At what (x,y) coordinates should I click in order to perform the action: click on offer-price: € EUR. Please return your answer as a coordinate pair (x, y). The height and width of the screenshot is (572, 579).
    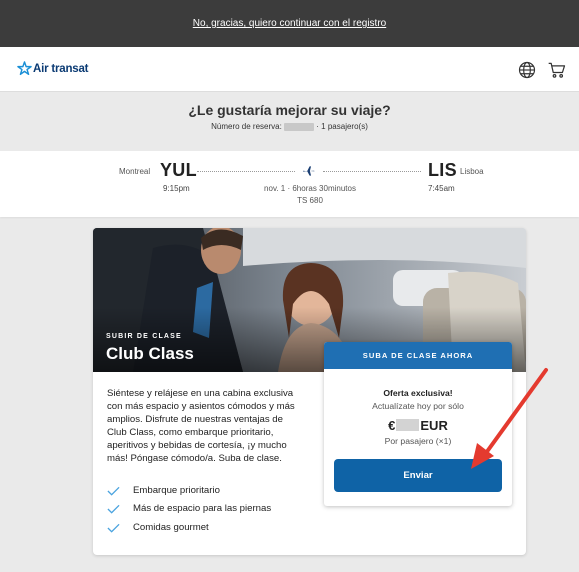
    Looking at the image, I should click on (418, 425).